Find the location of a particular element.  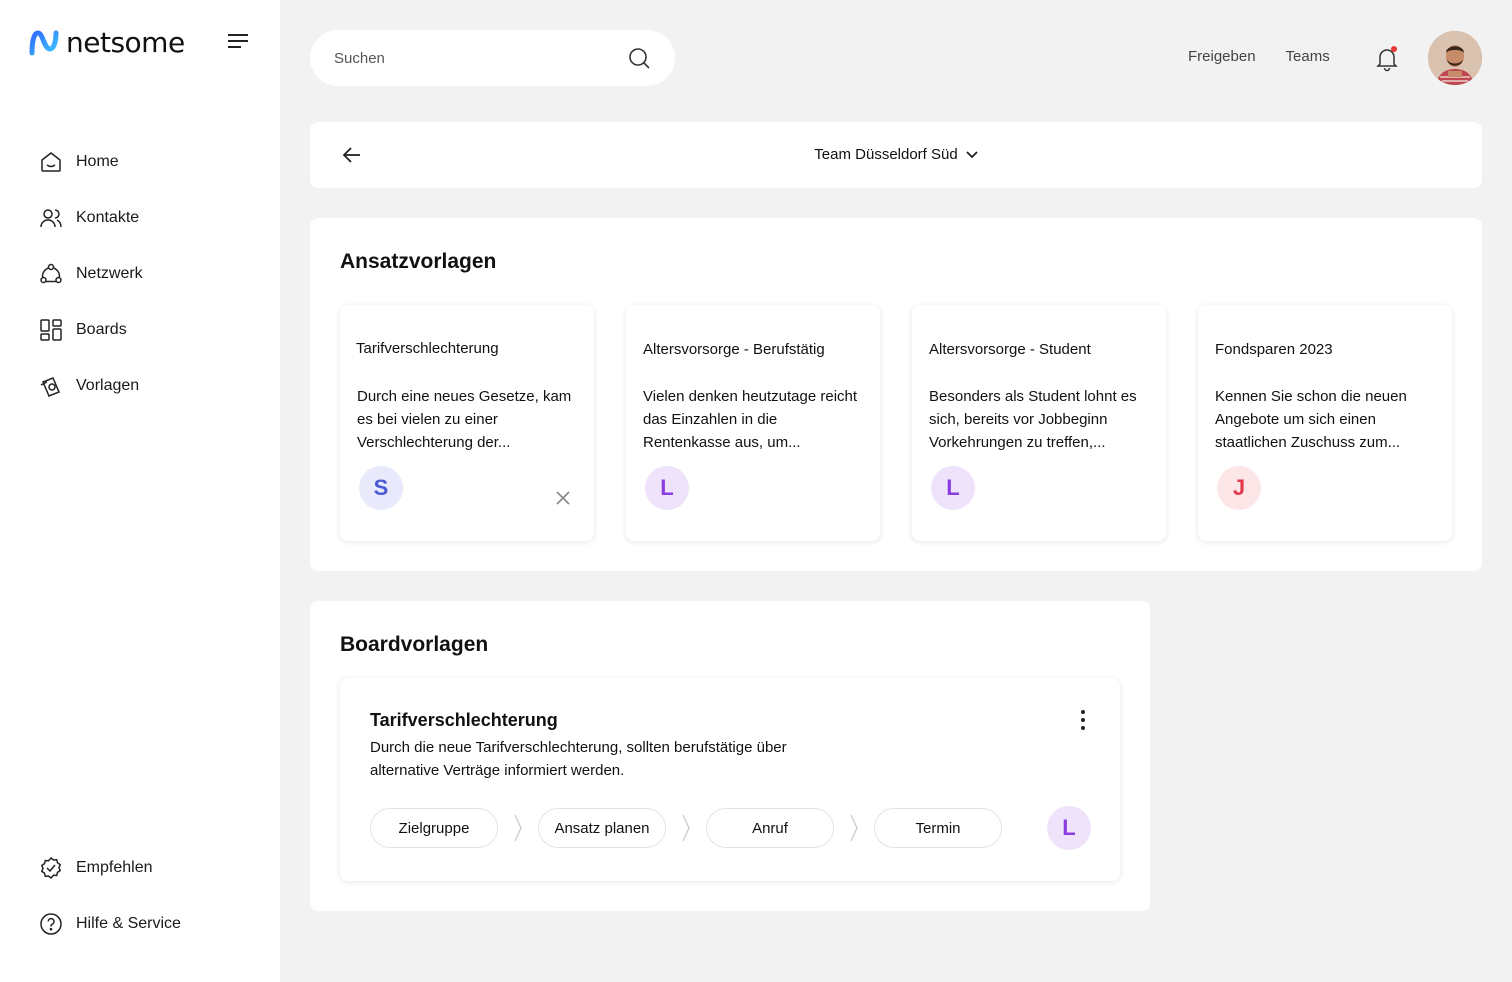

close-icon is located at coordinates (563, 498).